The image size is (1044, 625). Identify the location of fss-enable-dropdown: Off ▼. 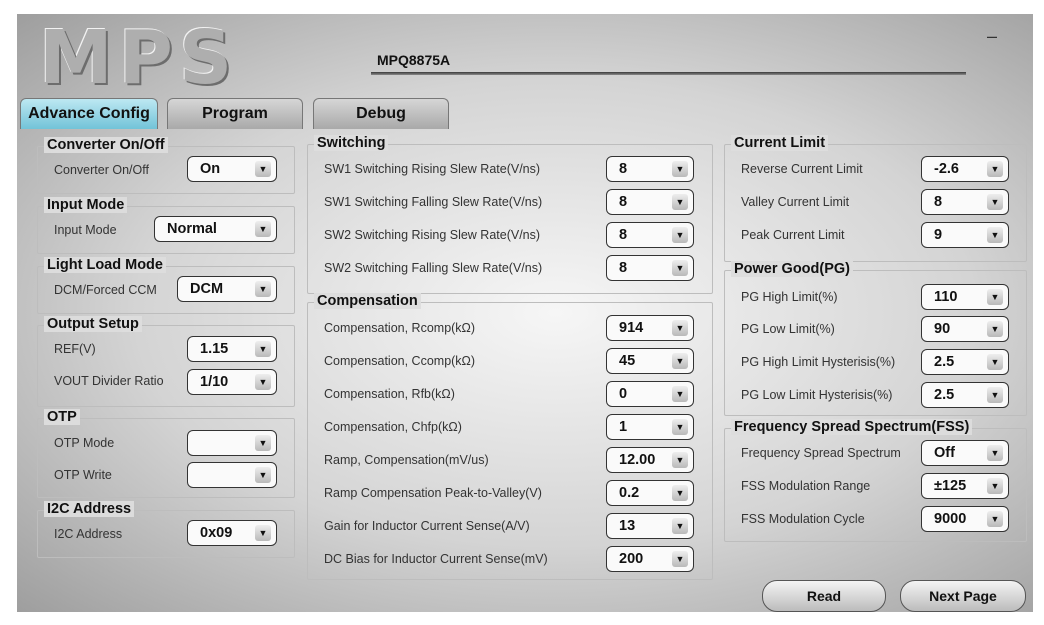
(965, 453).